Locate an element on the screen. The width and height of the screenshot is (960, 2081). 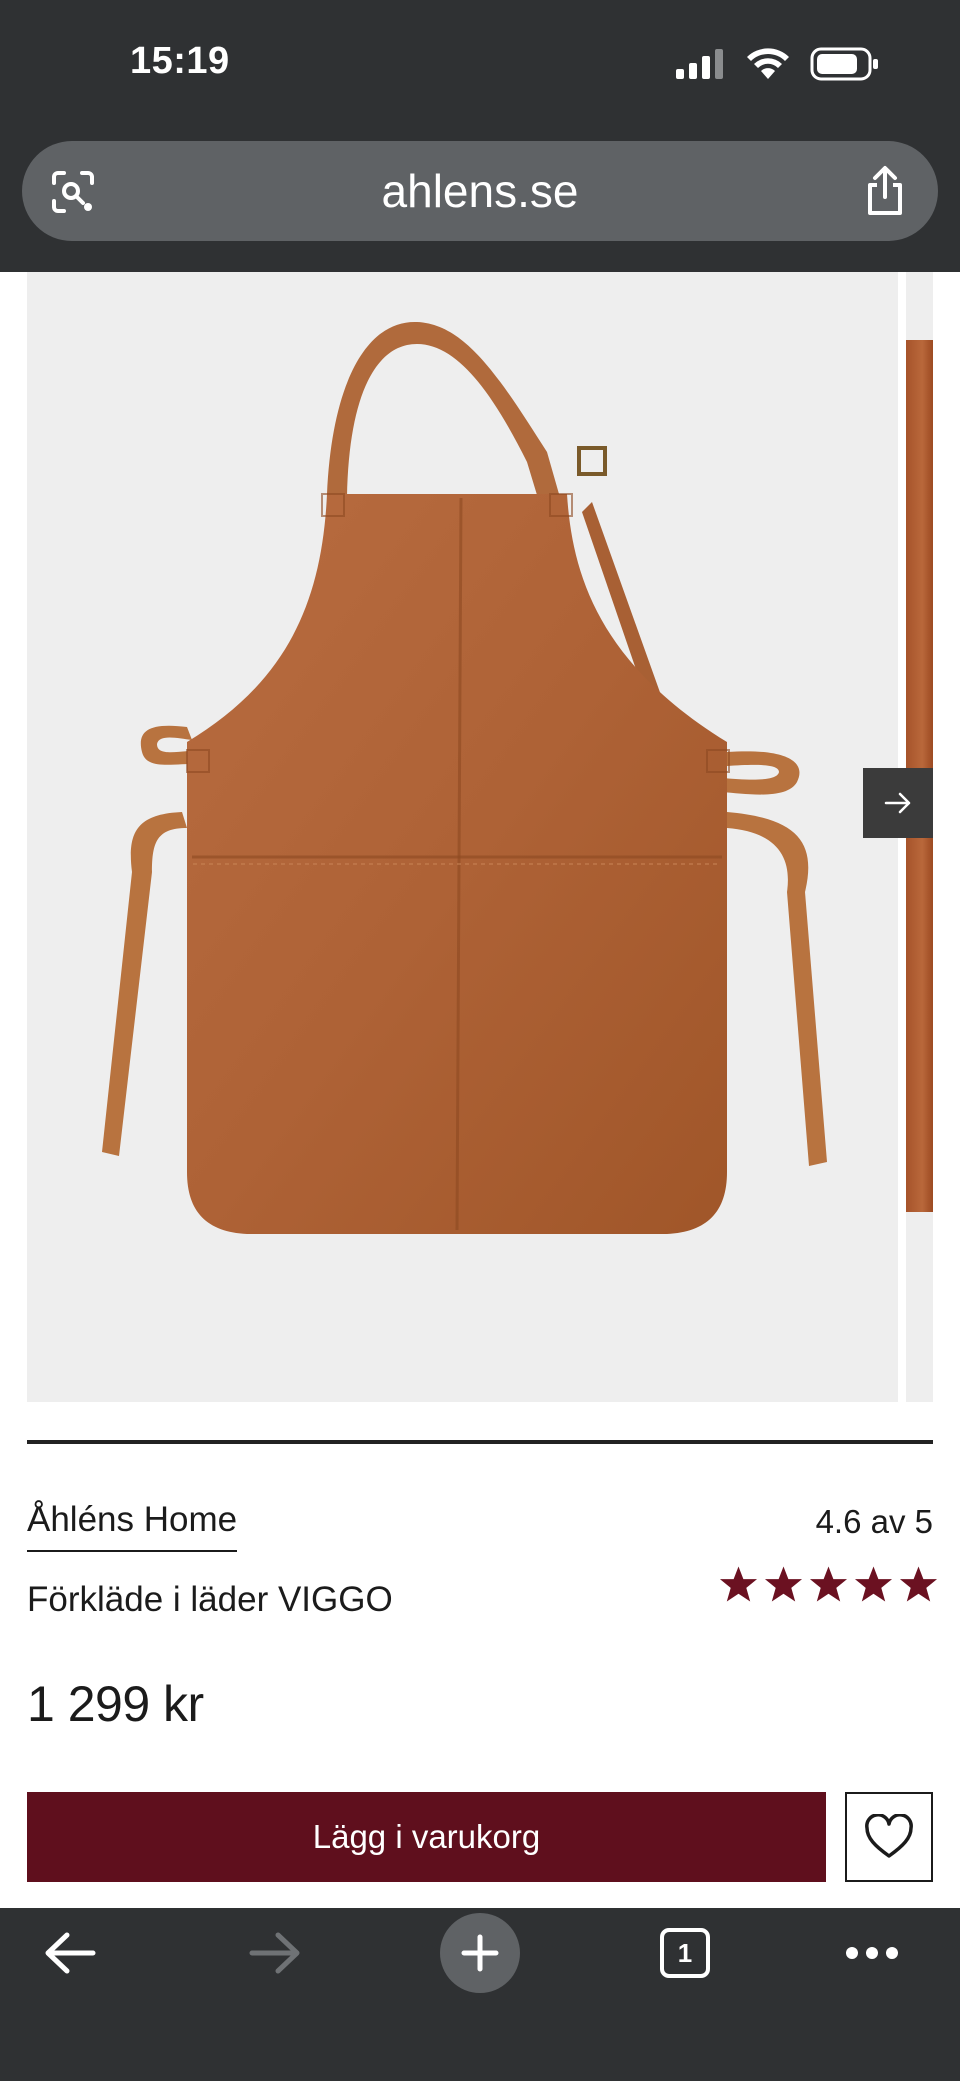
next-image-button is located at coordinates (898, 803).